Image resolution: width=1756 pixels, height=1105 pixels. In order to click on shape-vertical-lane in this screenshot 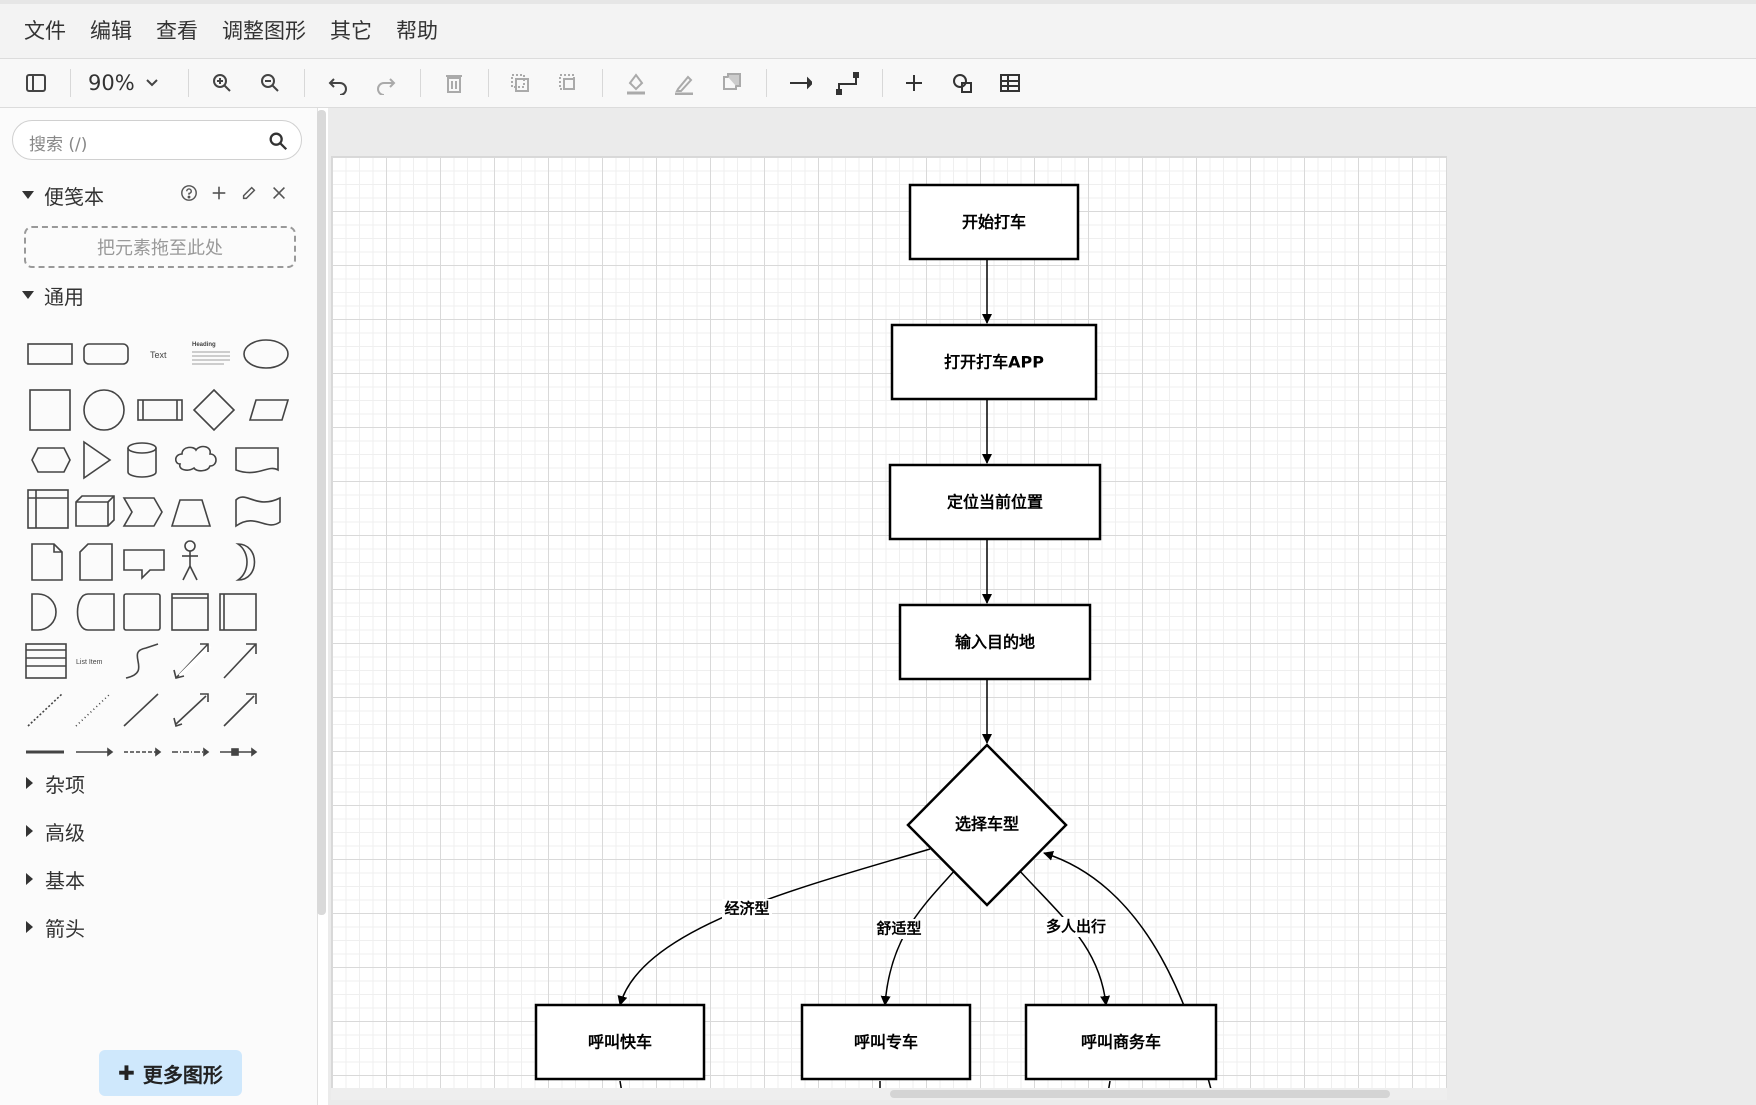, I will do `click(238, 612)`.